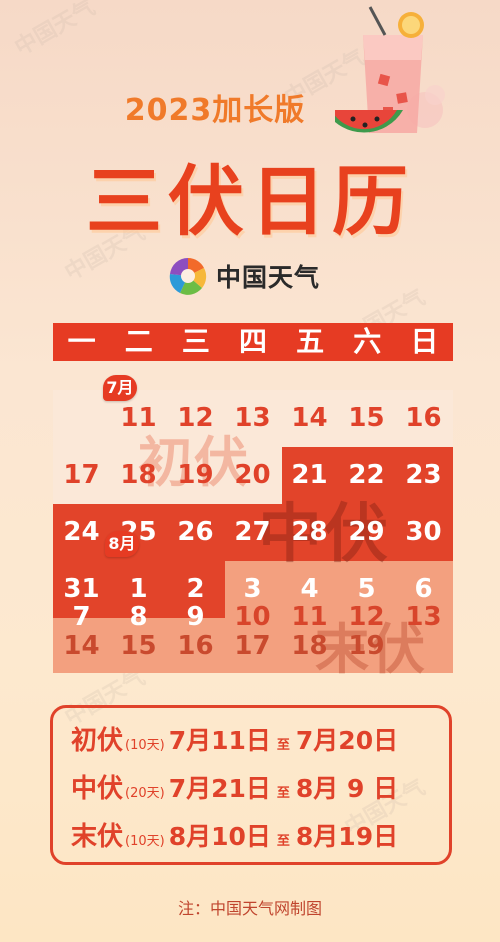  Describe the element at coordinates (81, 341) in the screenshot. I see `weekday-mon: 一` at that location.